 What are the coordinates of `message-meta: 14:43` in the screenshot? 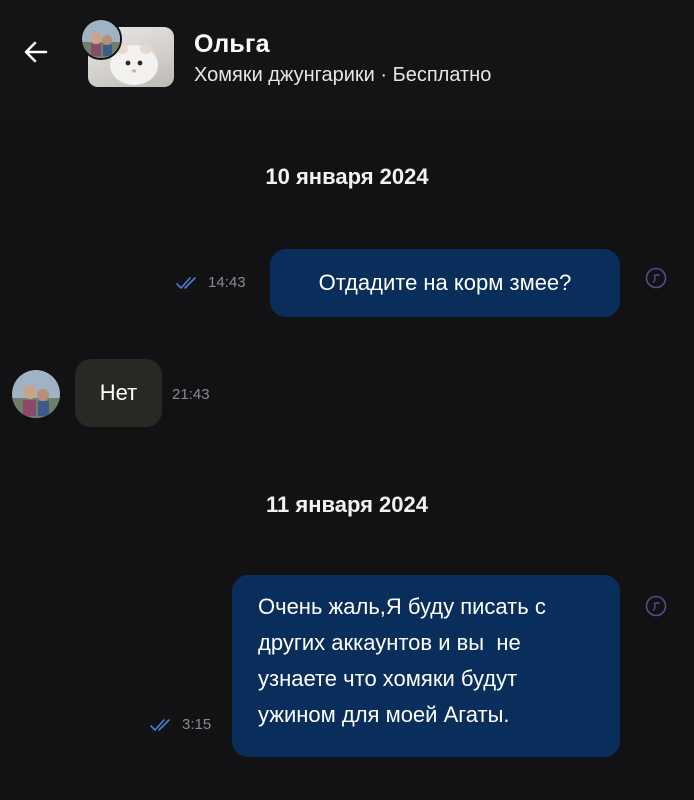 It's located at (211, 282).